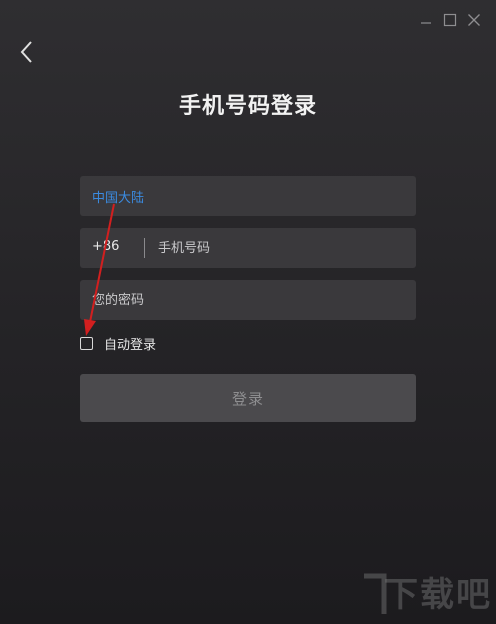  I want to click on page-title: 手机号码登录, so click(247, 106).